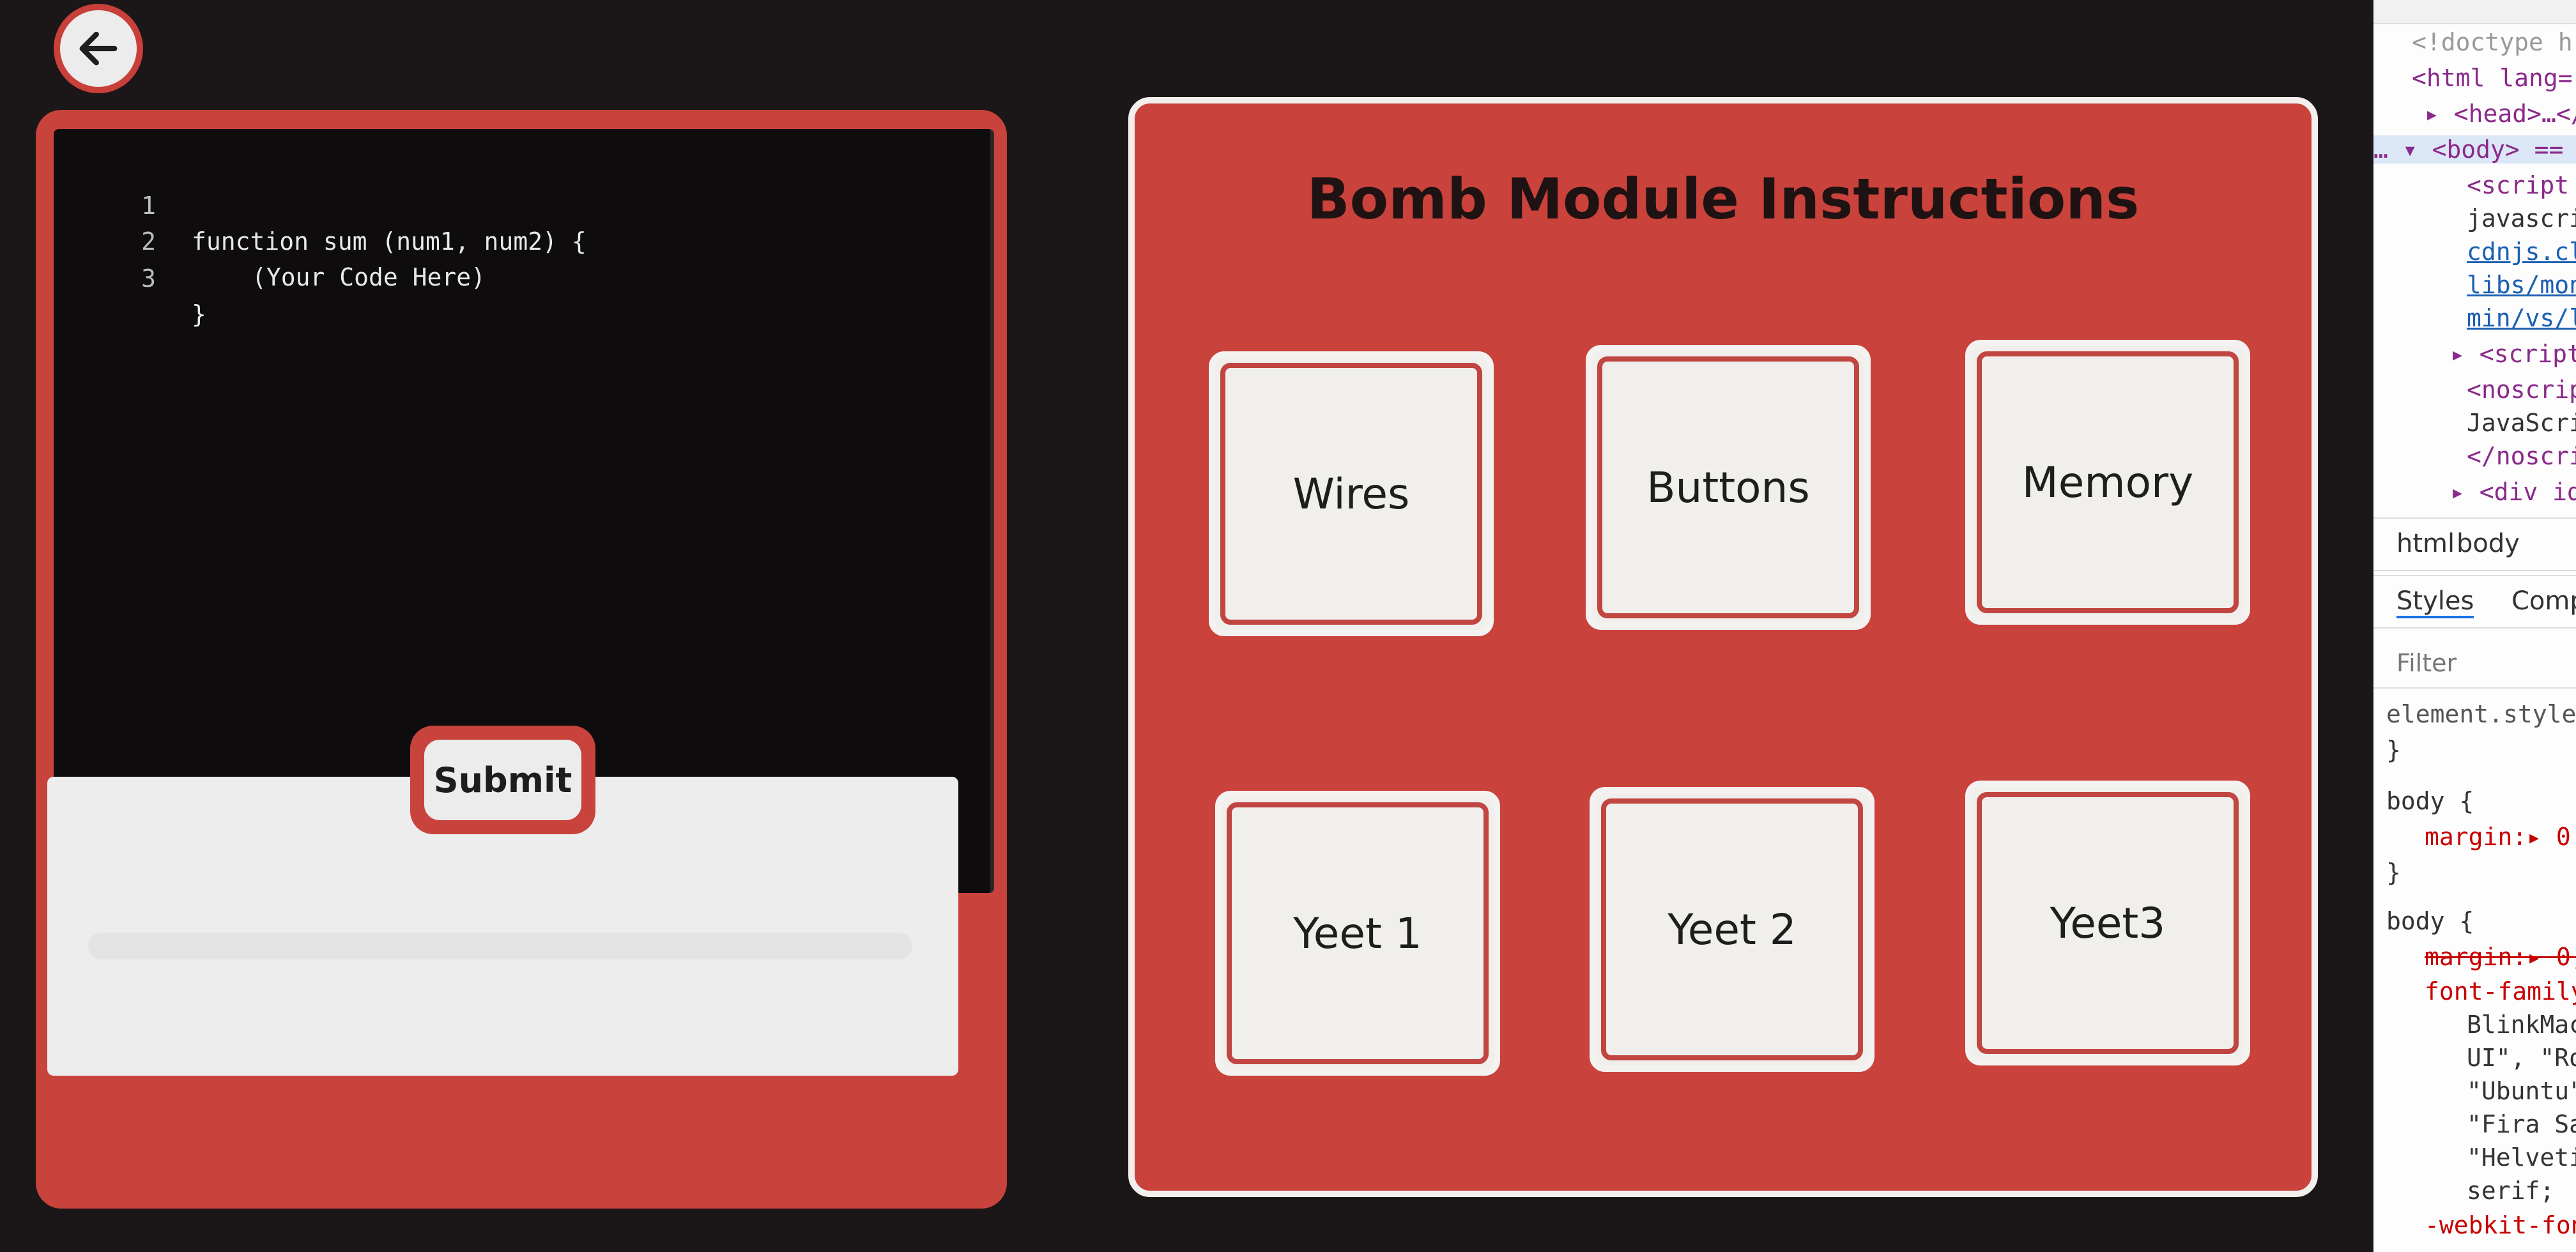 The height and width of the screenshot is (1252, 2576). What do you see at coordinates (2426, 663) in the screenshot?
I see `filter-placeholder: Filter` at bounding box center [2426, 663].